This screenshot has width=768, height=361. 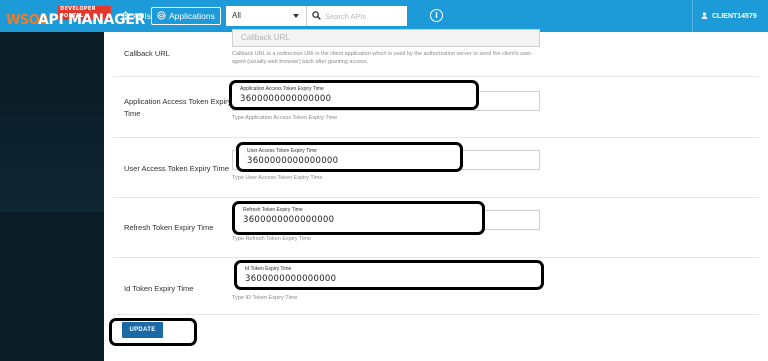 What do you see at coordinates (265, 37) in the screenshot?
I see `callback-url-placeholder: Callback URL` at bounding box center [265, 37].